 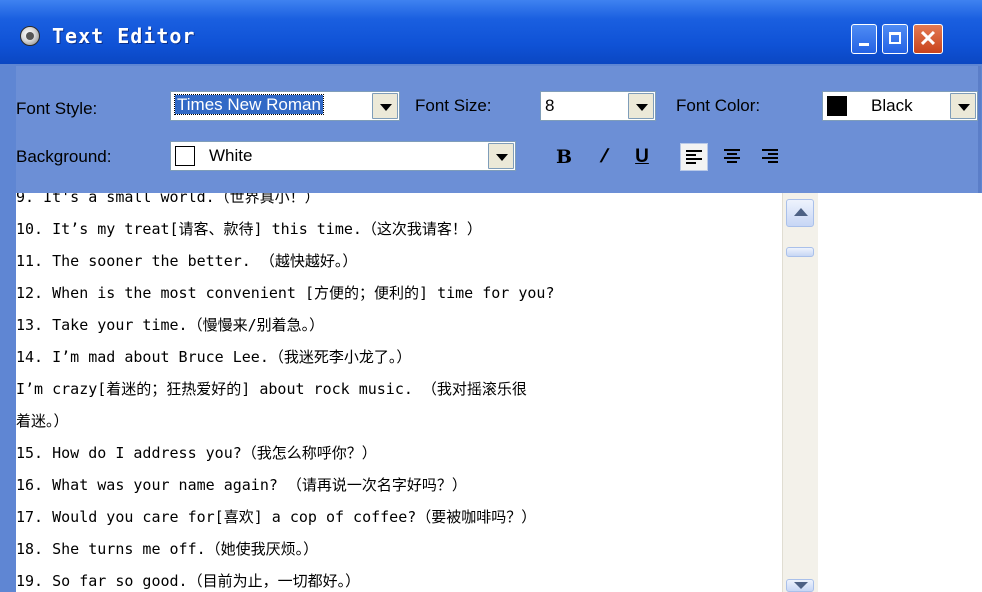 What do you see at coordinates (8, 328) in the screenshot?
I see `window-left-border` at bounding box center [8, 328].